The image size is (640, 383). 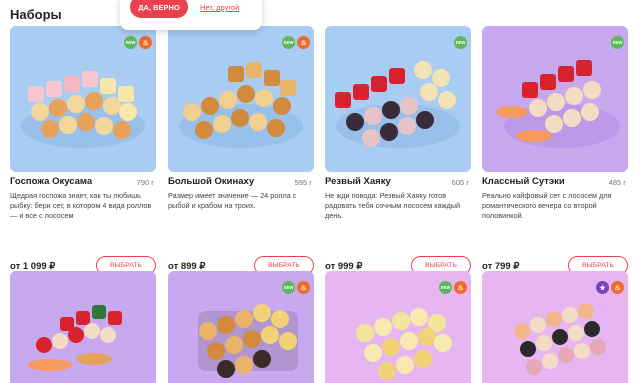 What do you see at coordinates (303, 182) in the screenshot?
I see `product-weight: 595 г` at bounding box center [303, 182].